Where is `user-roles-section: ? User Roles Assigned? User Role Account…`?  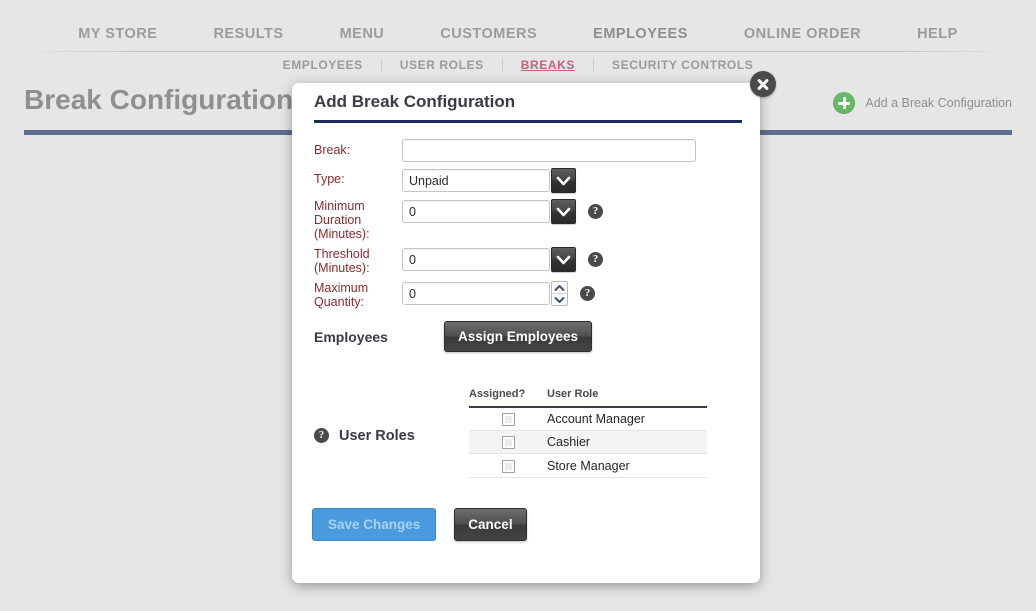
user-roles-section: ? User Roles Assigned? User Role Account… is located at coordinates (510, 433).